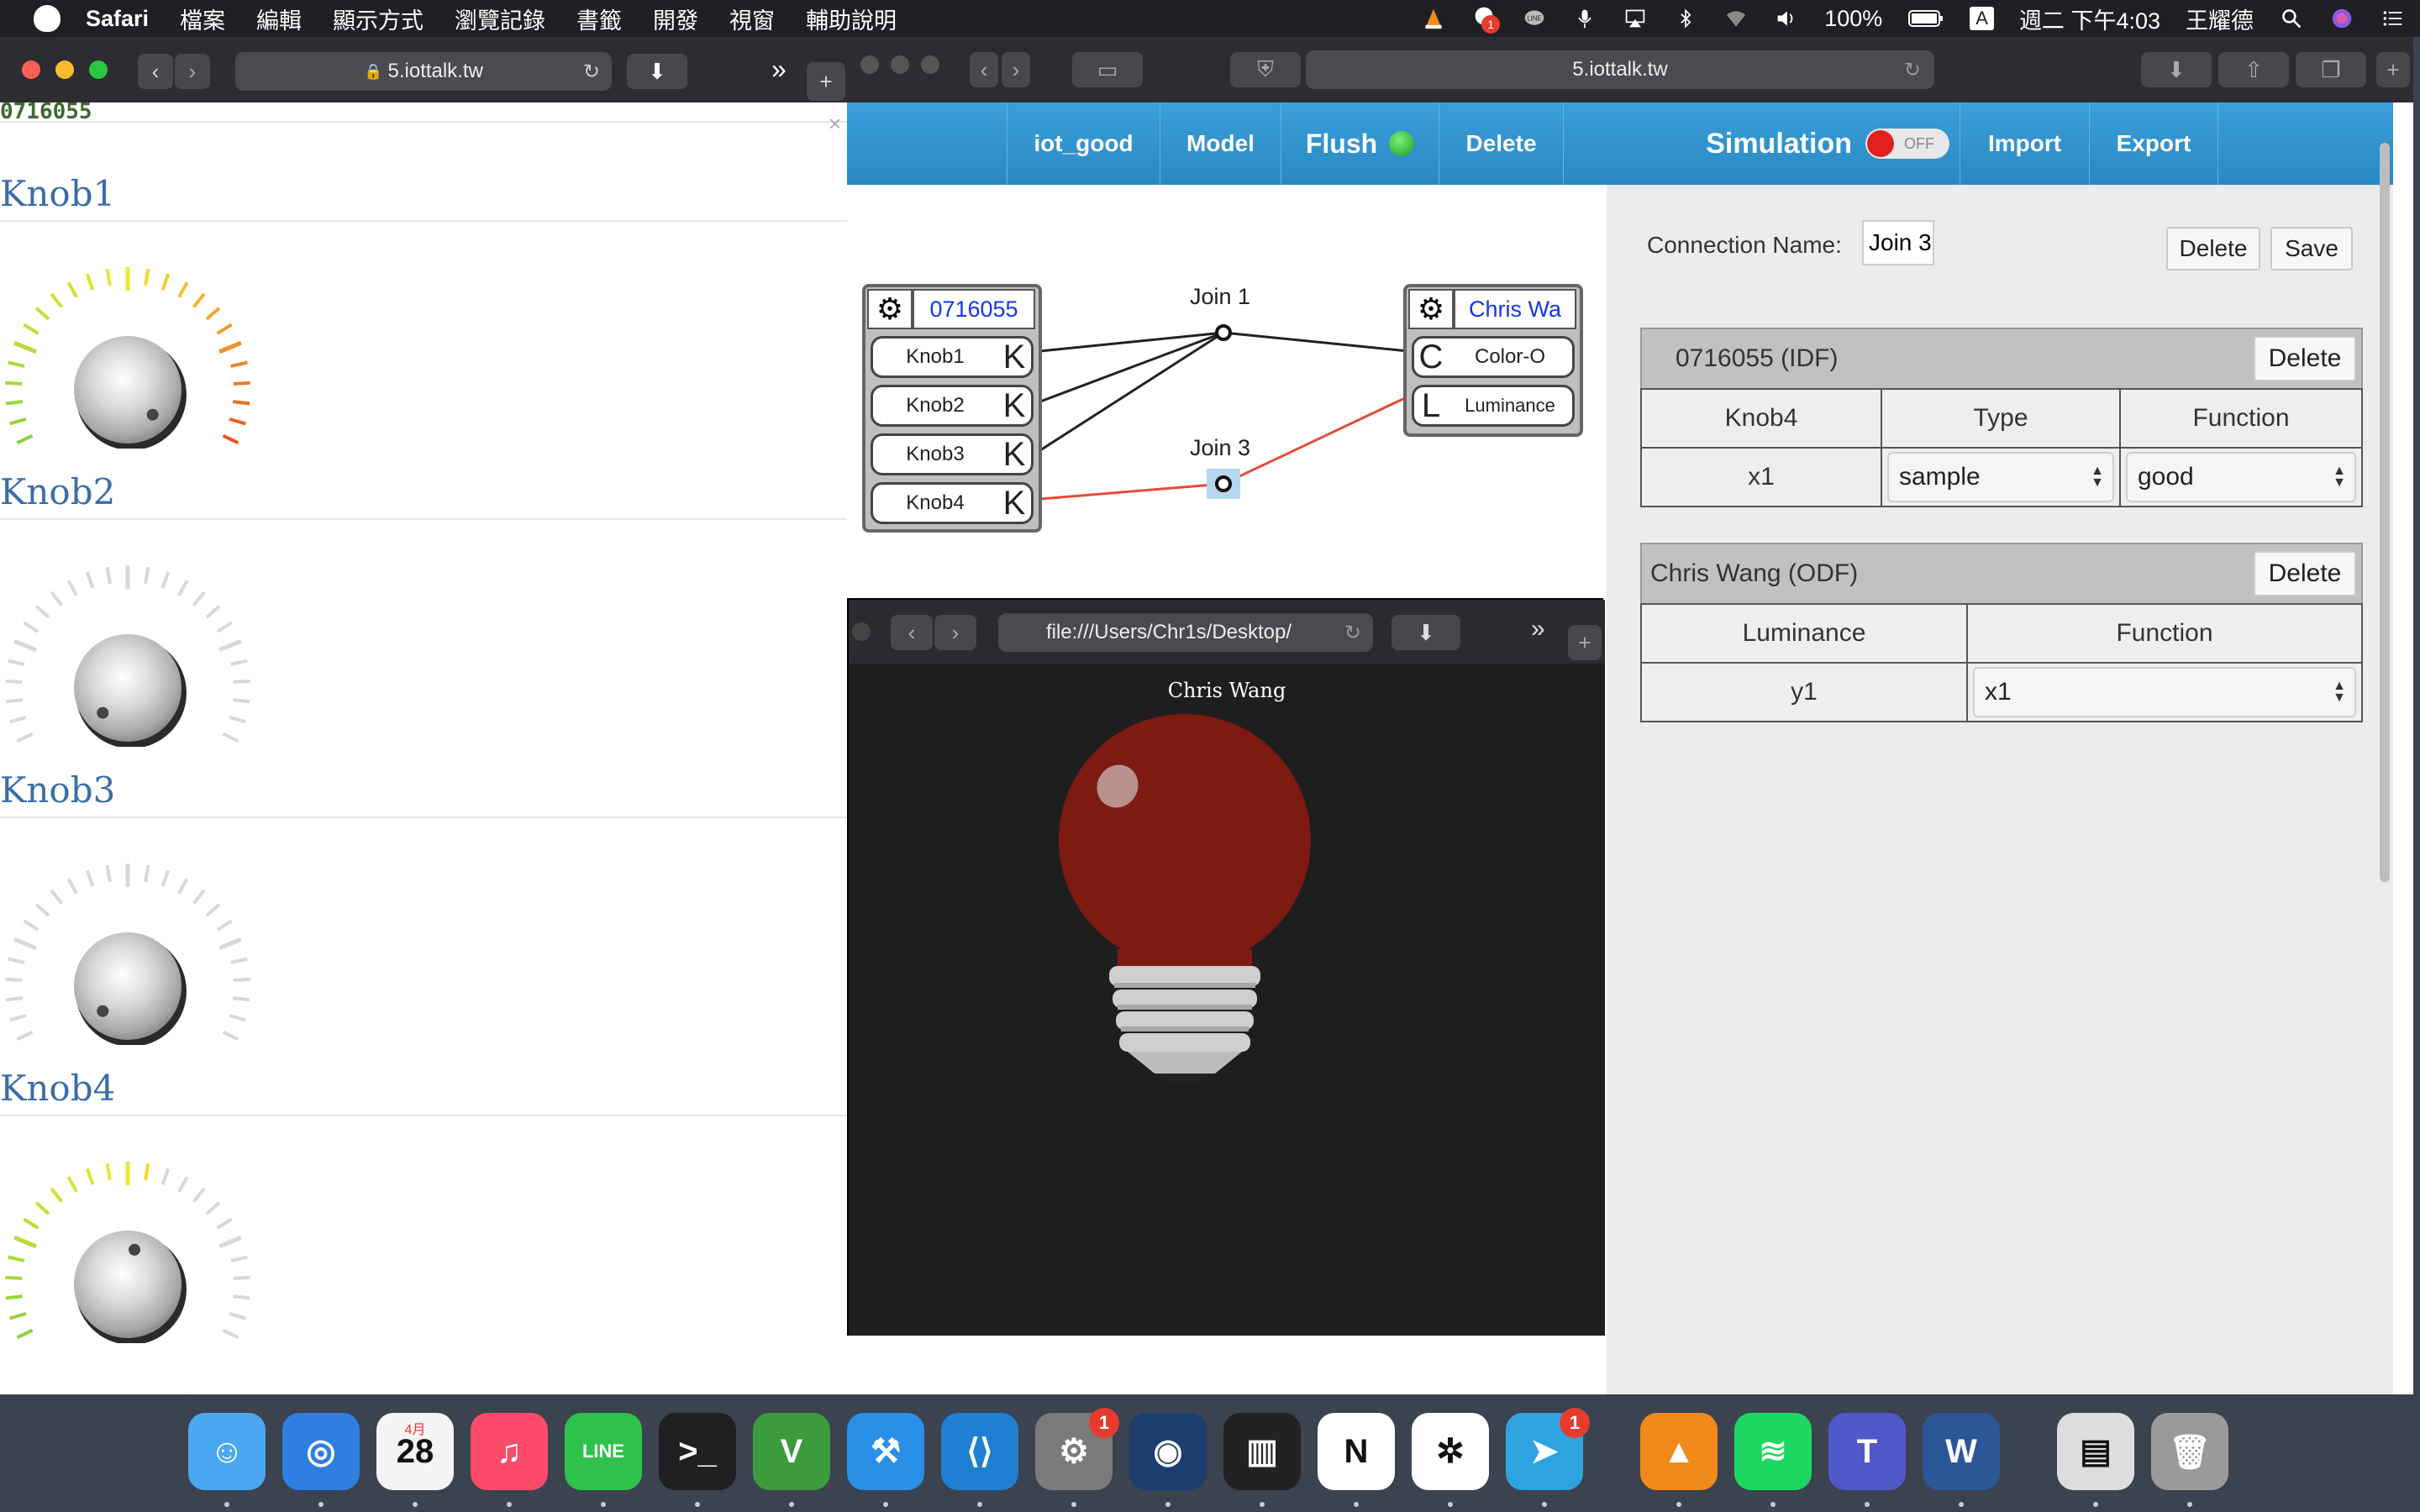 Image resolution: width=2420 pixels, height=1512 pixels. I want to click on join3-node, so click(1224, 483).